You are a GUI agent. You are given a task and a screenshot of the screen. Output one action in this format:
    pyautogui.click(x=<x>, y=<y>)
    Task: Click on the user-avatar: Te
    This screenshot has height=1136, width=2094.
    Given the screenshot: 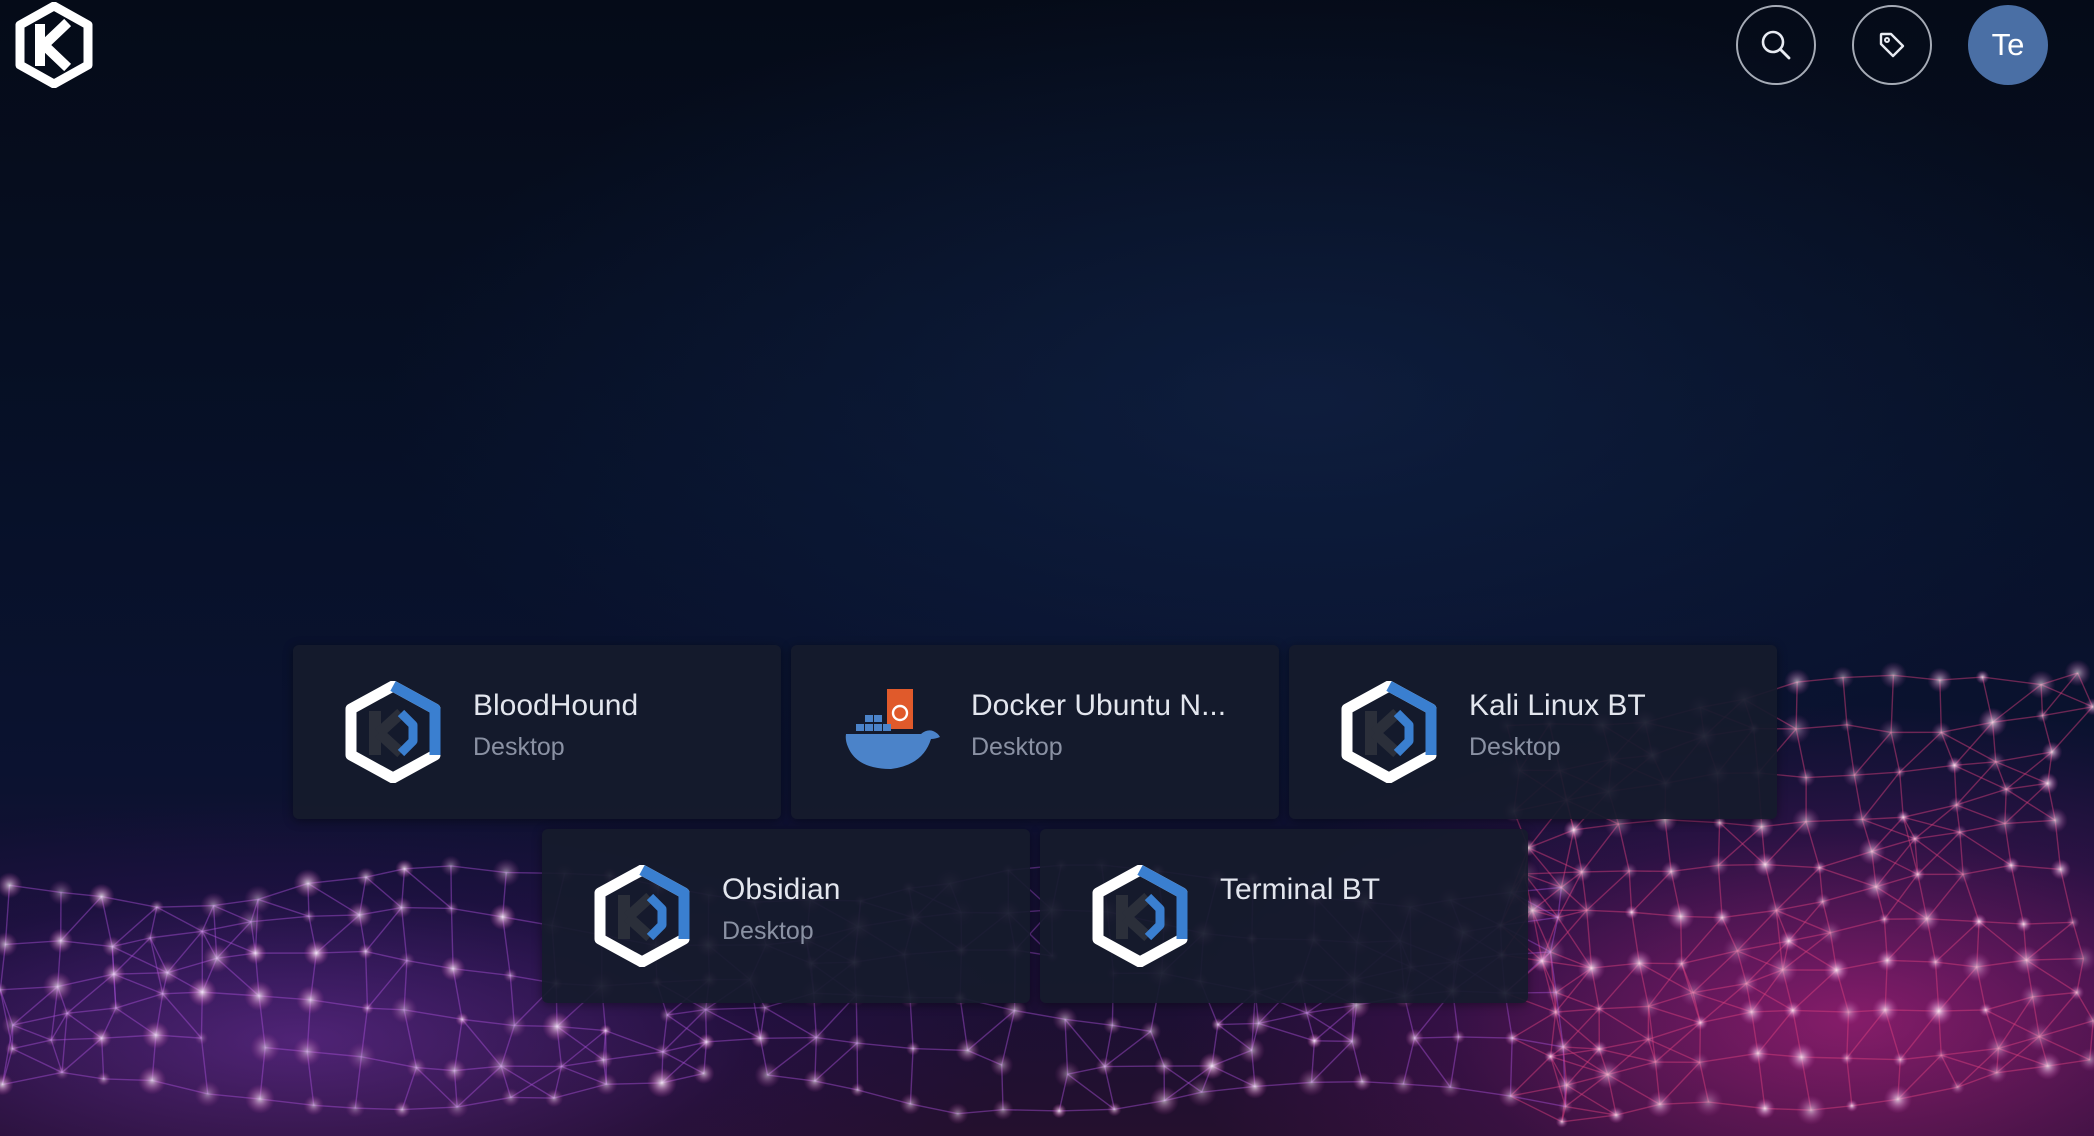 What is the action you would take?
    pyautogui.click(x=2008, y=45)
    